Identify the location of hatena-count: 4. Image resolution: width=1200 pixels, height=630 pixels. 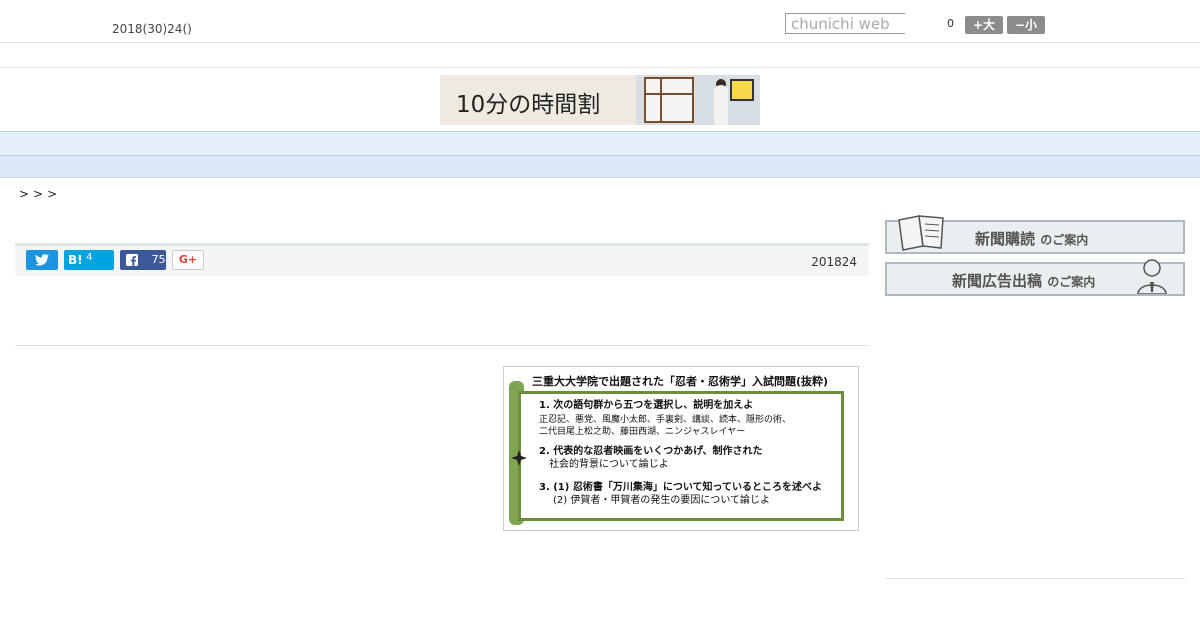
(89, 257).